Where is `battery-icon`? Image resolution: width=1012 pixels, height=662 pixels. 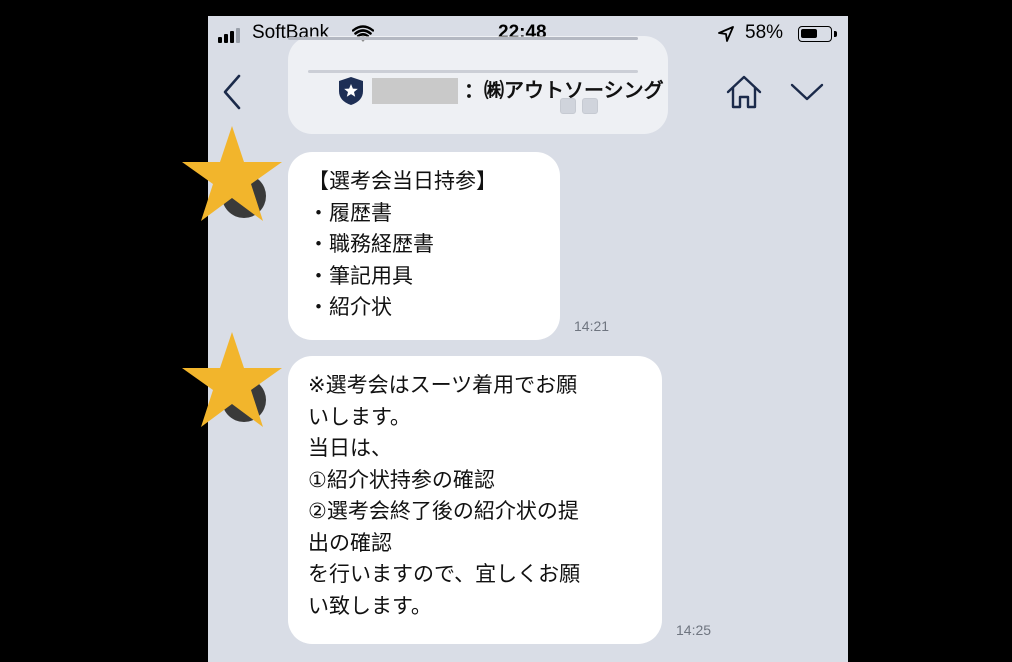 battery-icon is located at coordinates (815, 34).